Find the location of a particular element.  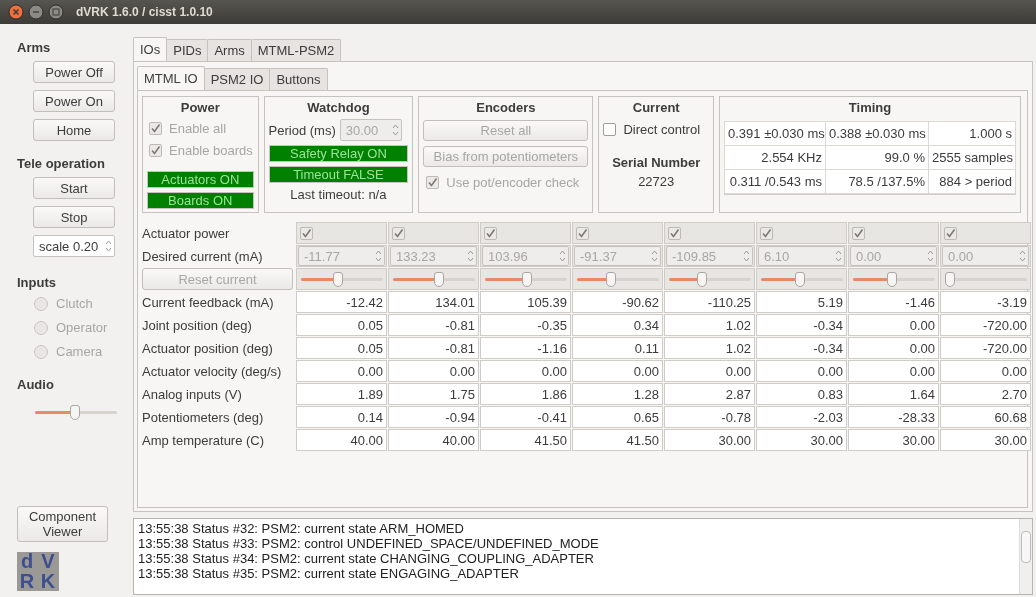

close-icon is located at coordinates (16, 12).